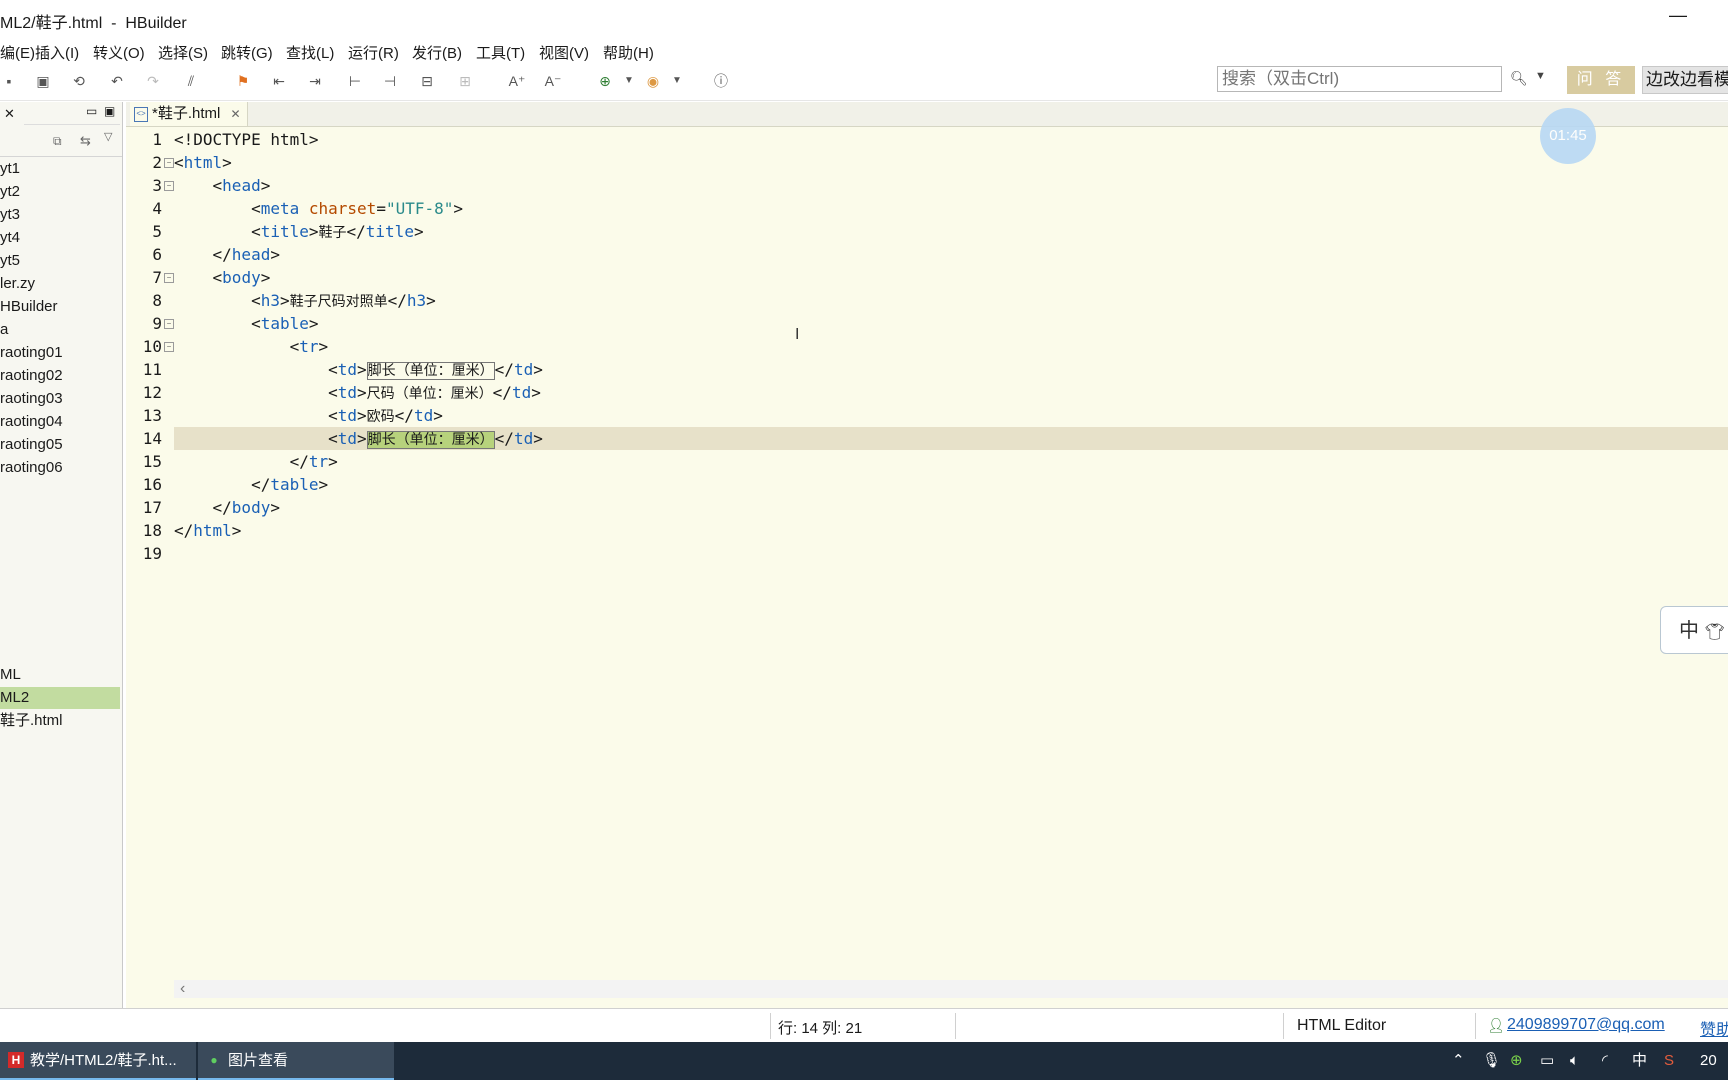 The height and width of the screenshot is (1080, 1728). Describe the element at coordinates (1669, 1061) in the screenshot. I see `sogou-icon: S` at that location.